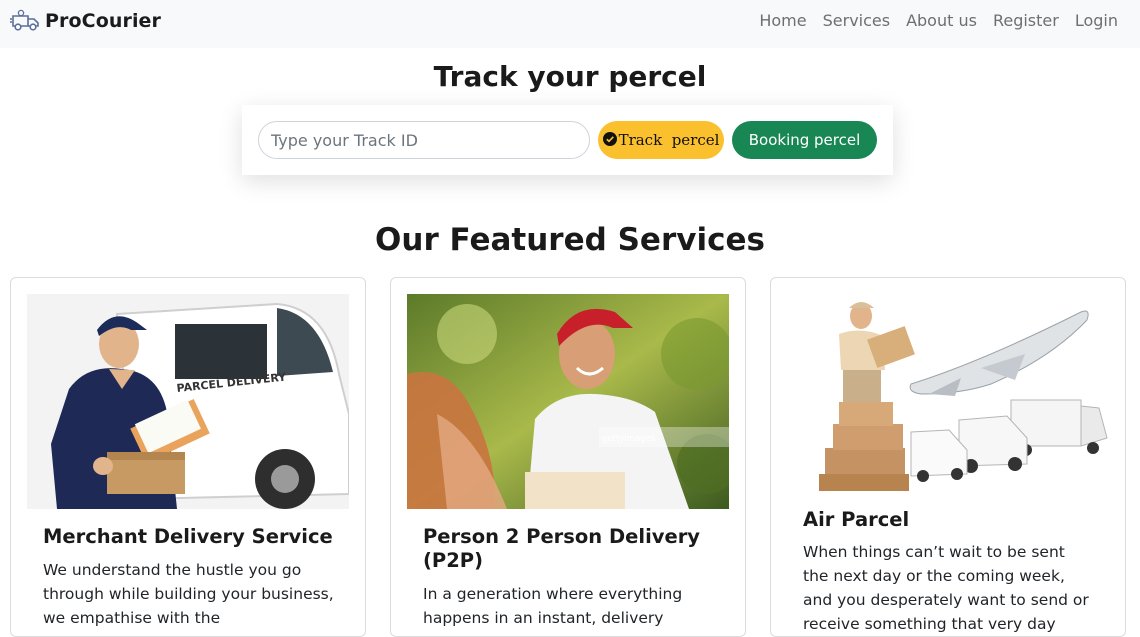  What do you see at coordinates (856, 519) in the screenshot?
I see `card-title: Air Parcel` at bounding box center [856, 519].